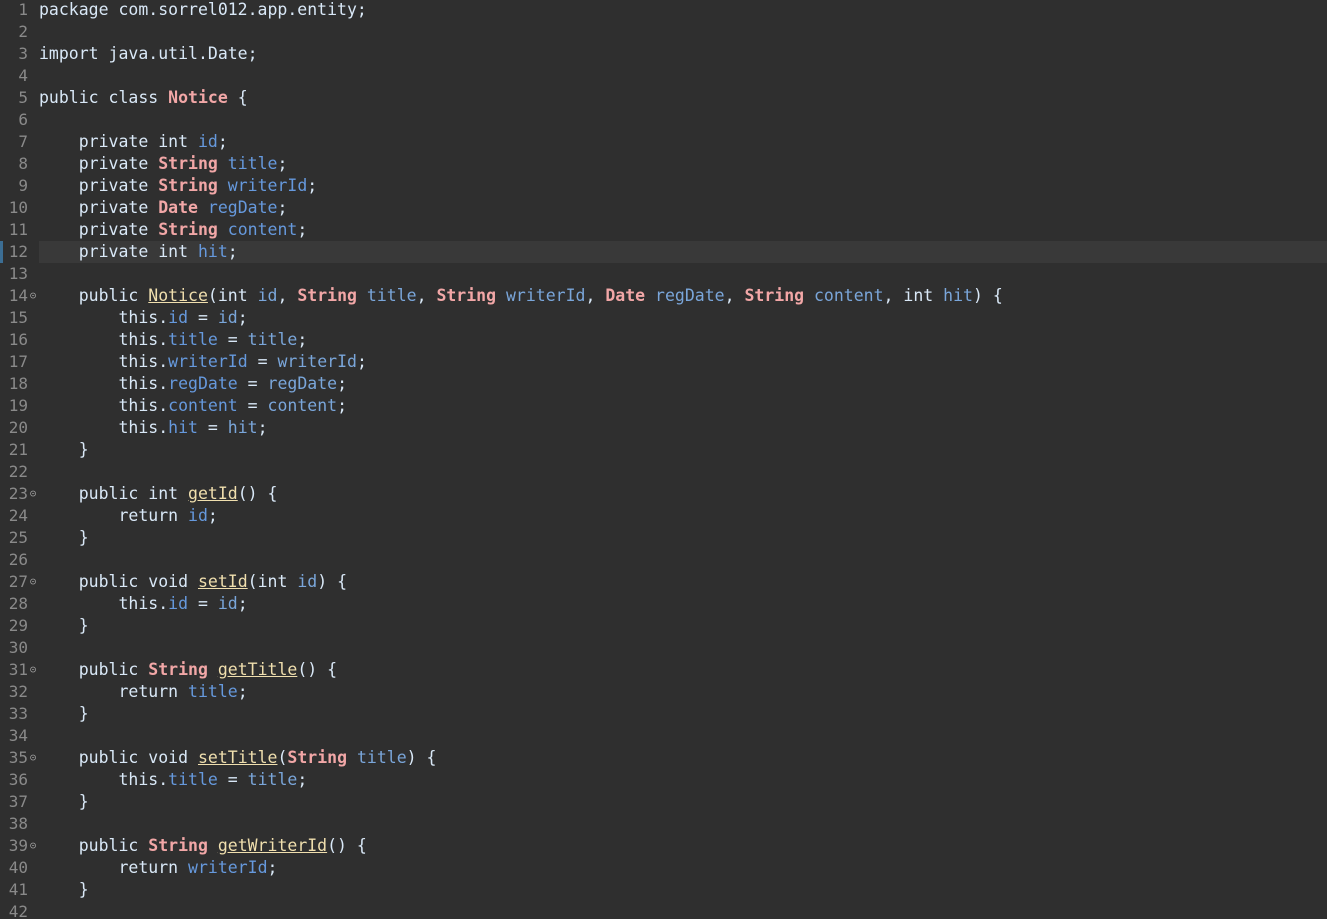 The width and height of the screenshot is (1327, 919). Describe the element at coordinates (683, 230) in the screenshot. I see `code-text: private String content;` at that location.